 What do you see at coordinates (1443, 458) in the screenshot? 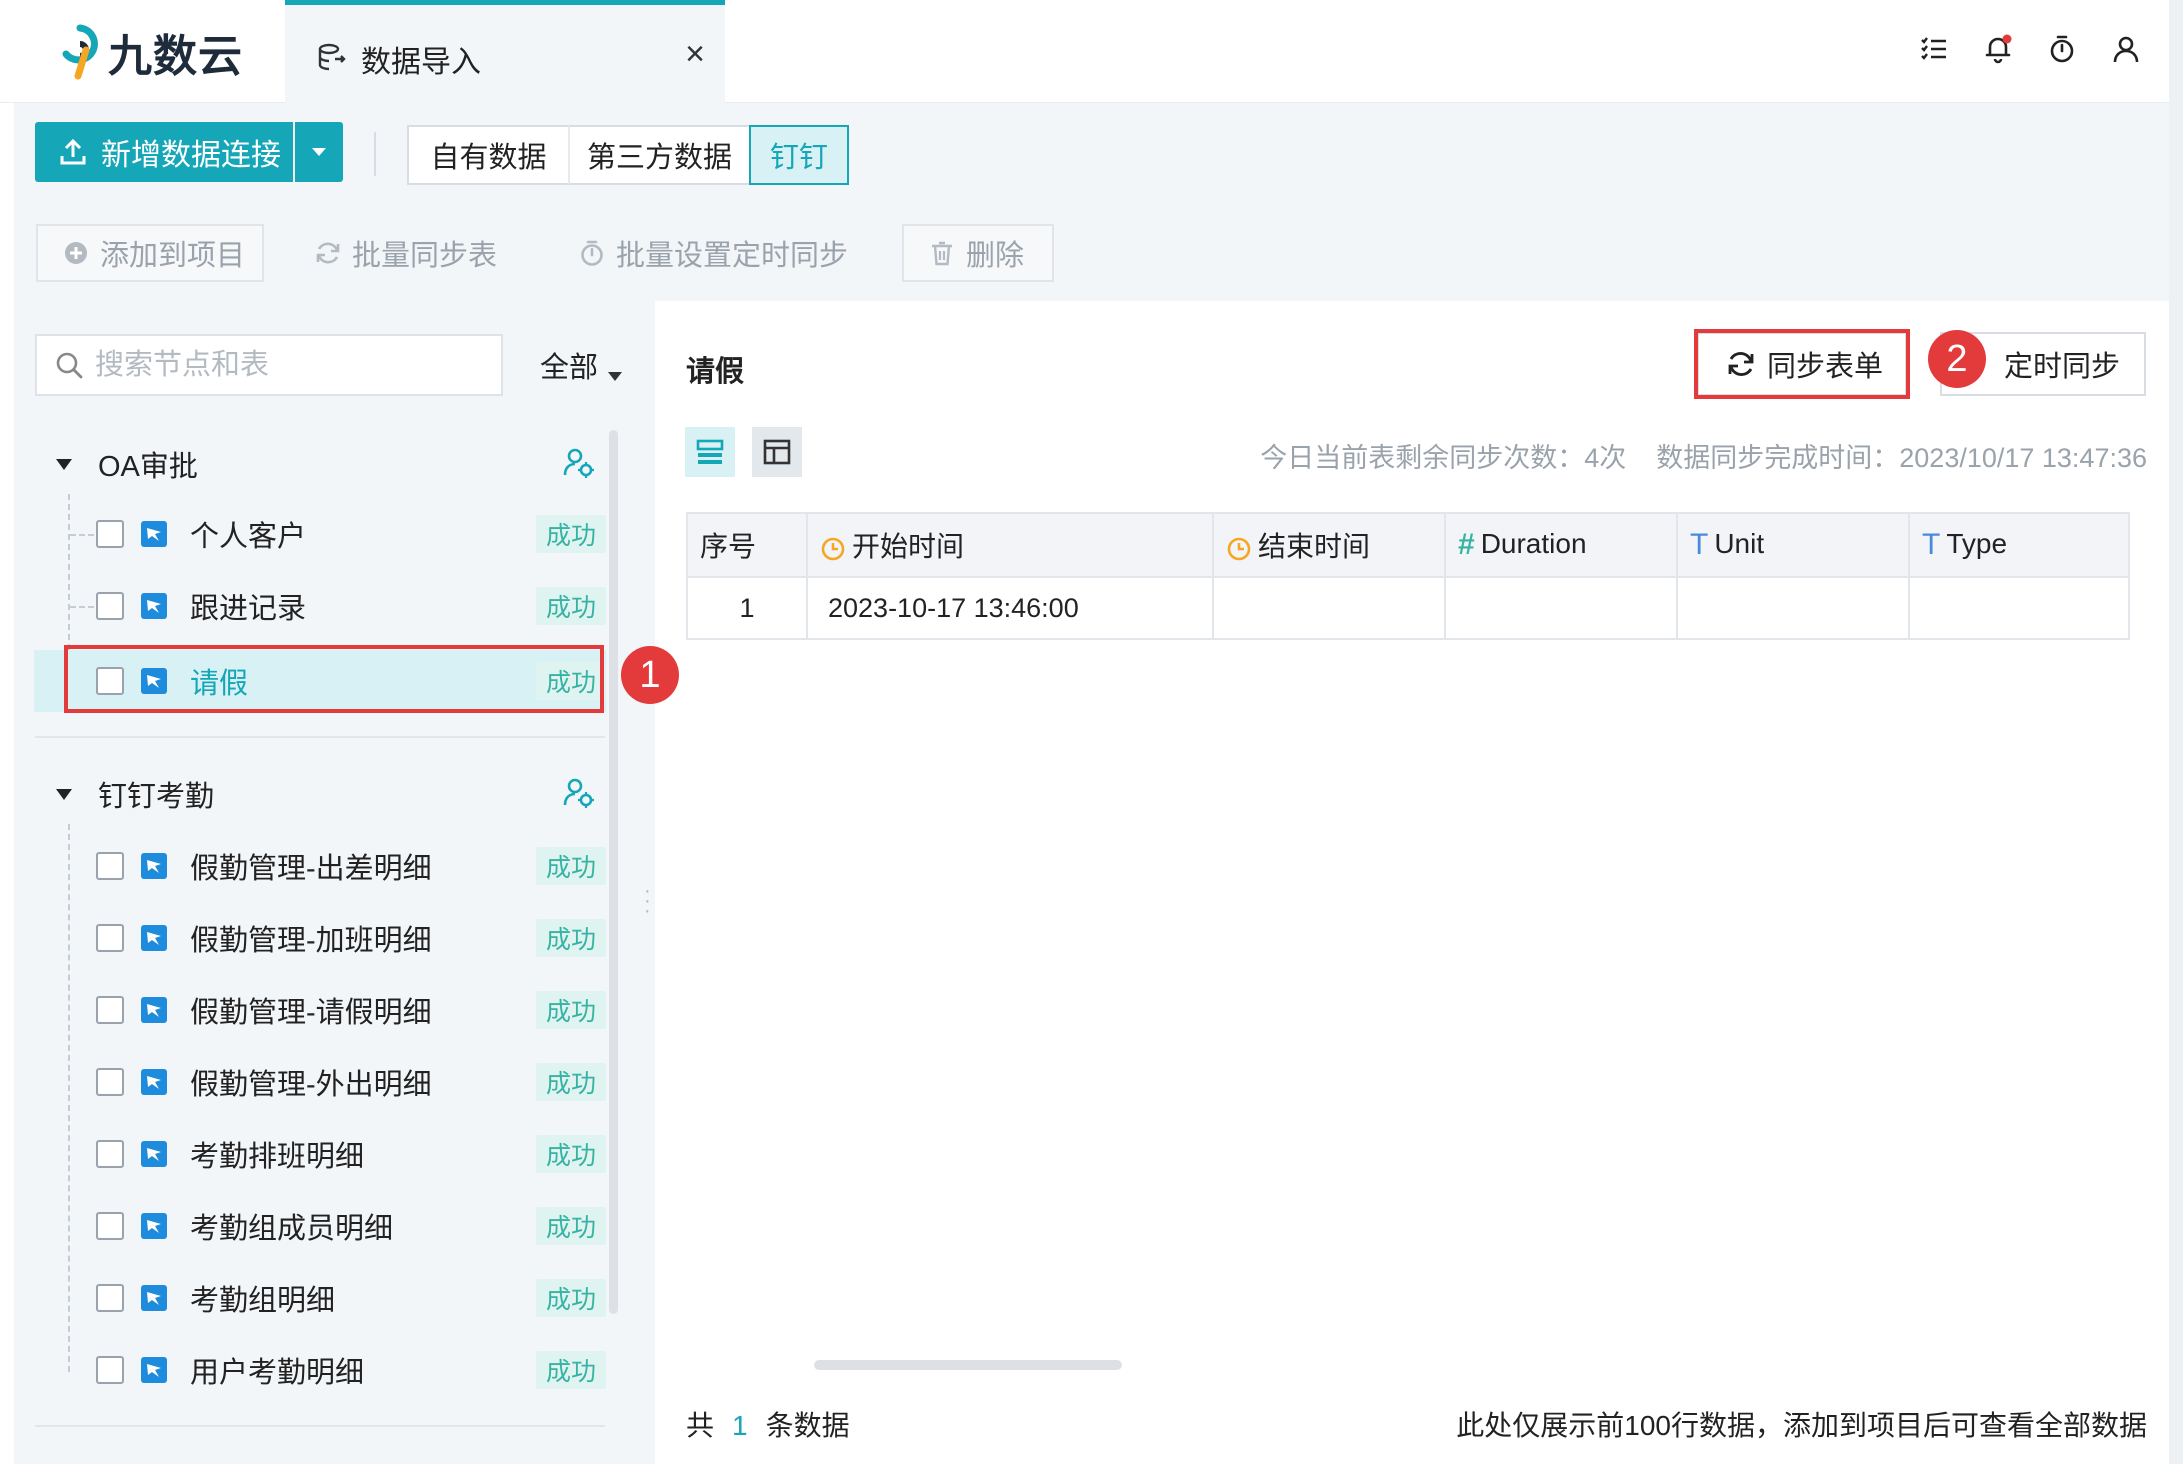
I see `remaining-sync-text: 今日当前表剩余同步次数：4次` at bounding box center [1443, 458].